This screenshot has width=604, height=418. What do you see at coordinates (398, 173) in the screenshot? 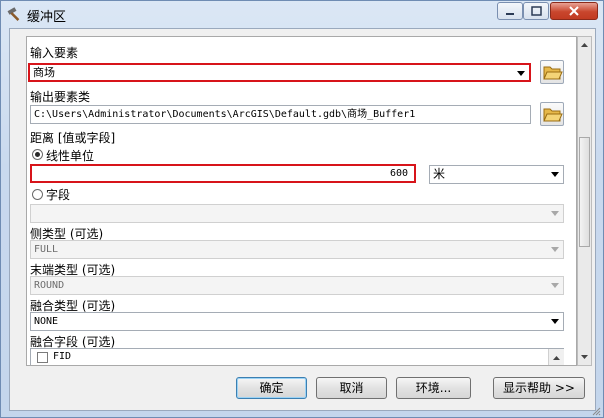
I see `distance-value: 600` at bounding box center [398, 173].